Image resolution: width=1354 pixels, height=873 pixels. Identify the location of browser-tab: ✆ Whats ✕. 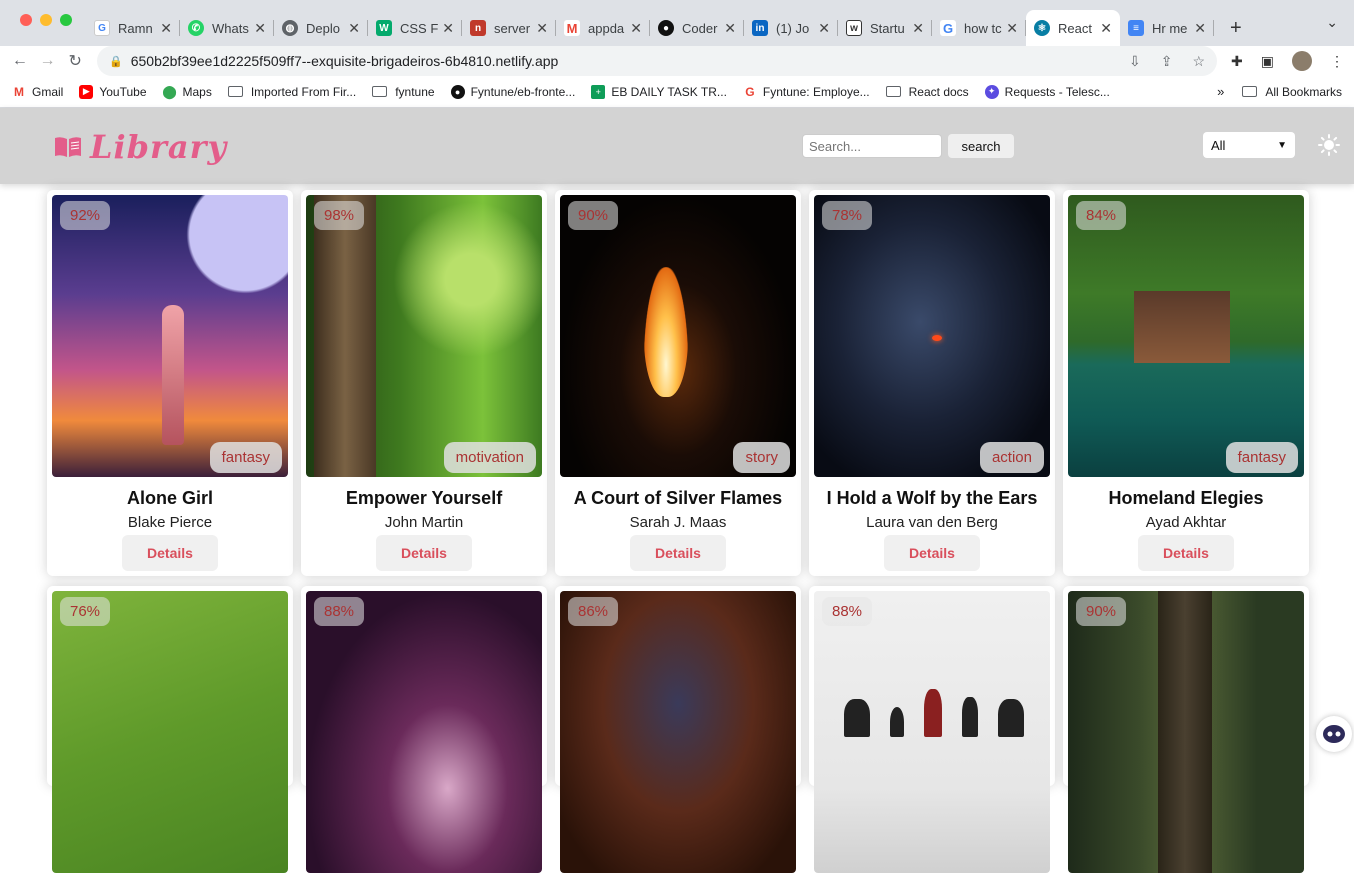
(227, 28).